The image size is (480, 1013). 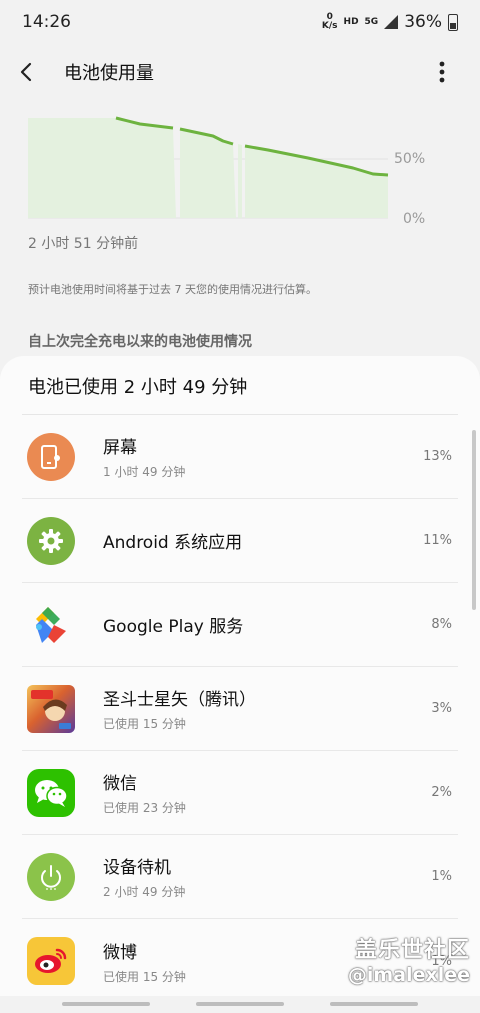 I want to click on app-row-google-play-services: Google Play 服务 8%, so click(x=240, y=625).